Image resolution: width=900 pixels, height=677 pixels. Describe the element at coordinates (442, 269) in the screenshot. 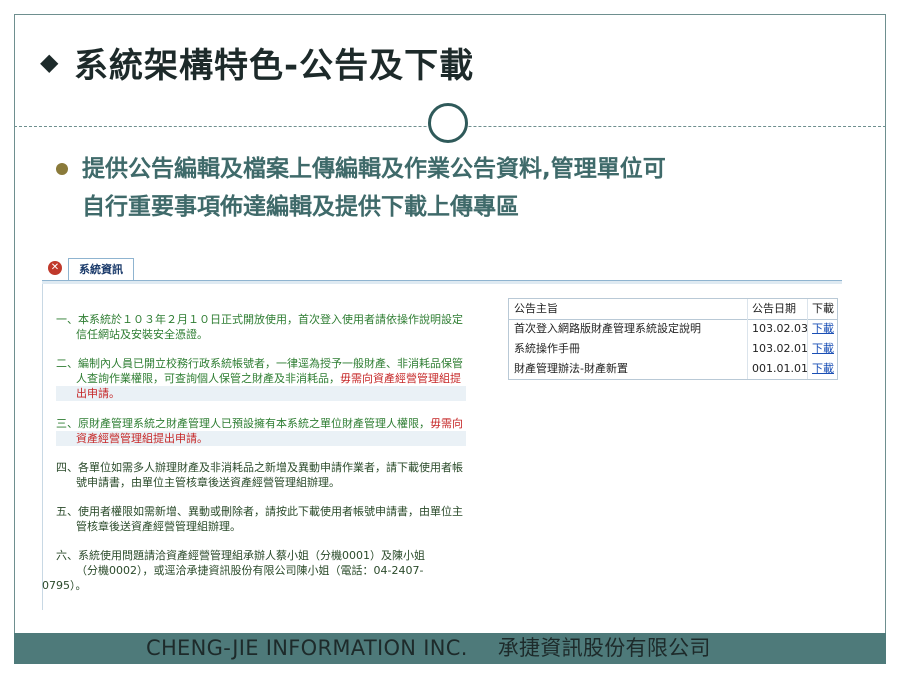

I see `tab-bar: ✕ 系統資訊` at that location.